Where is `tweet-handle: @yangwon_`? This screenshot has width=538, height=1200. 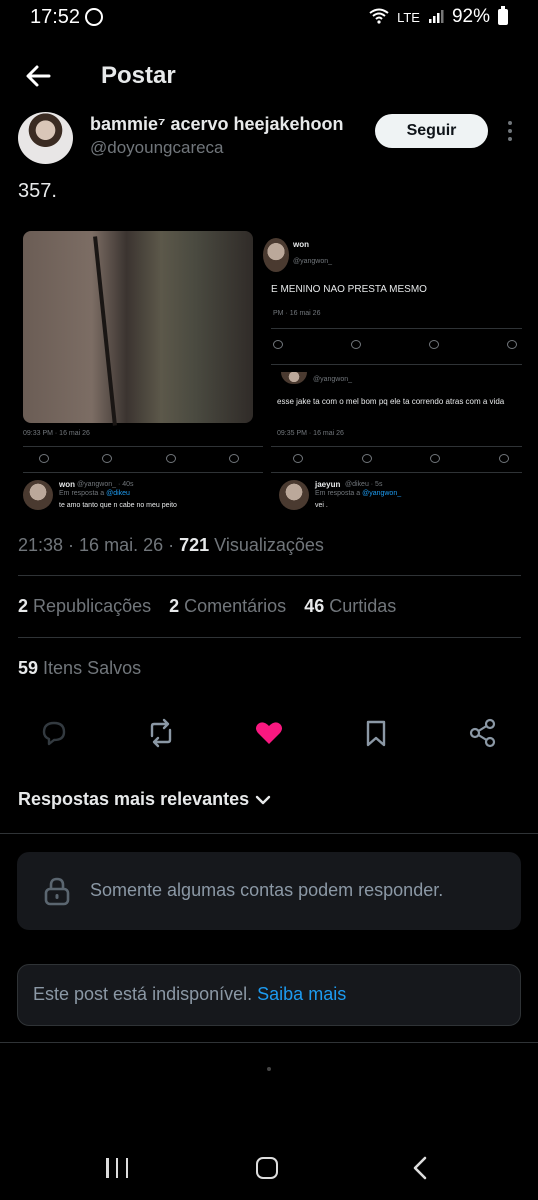
tweet-handle: @yangwon_ is located at coordinates (313, 261).